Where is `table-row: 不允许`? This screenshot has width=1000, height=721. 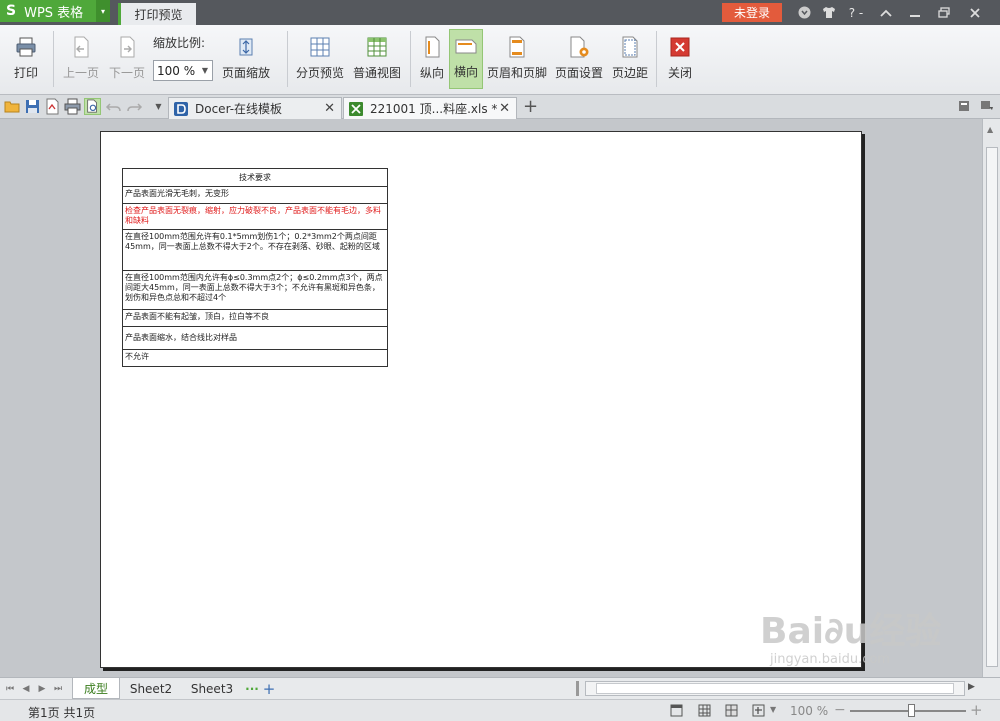
table-row: 不允许 is located at coordinates (255, 358).